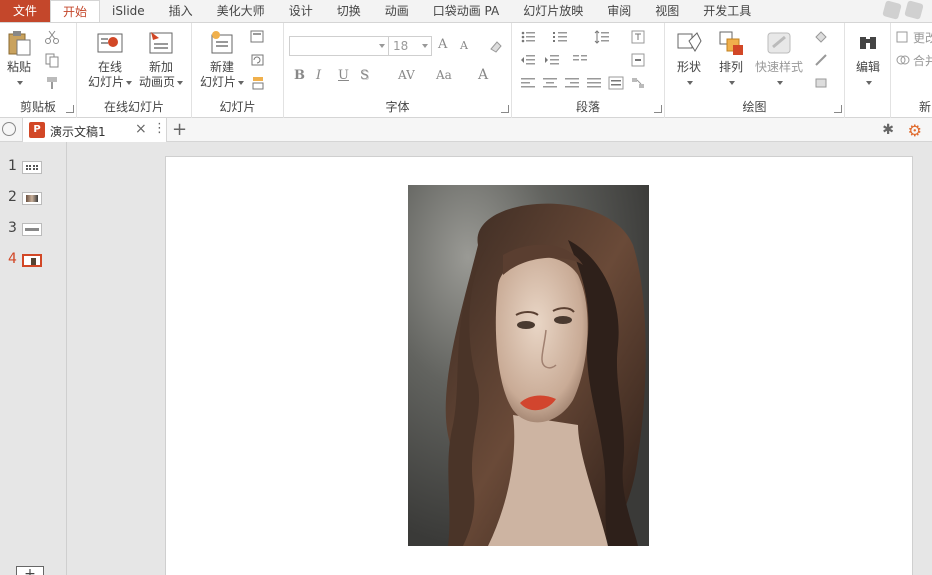 Image resolution: width=932 pixels, height=575 pixels. Describe the element at coordinates (33, 358) in the screenshot. I see `slides-pane: 1 2 3 4 +` at that location.